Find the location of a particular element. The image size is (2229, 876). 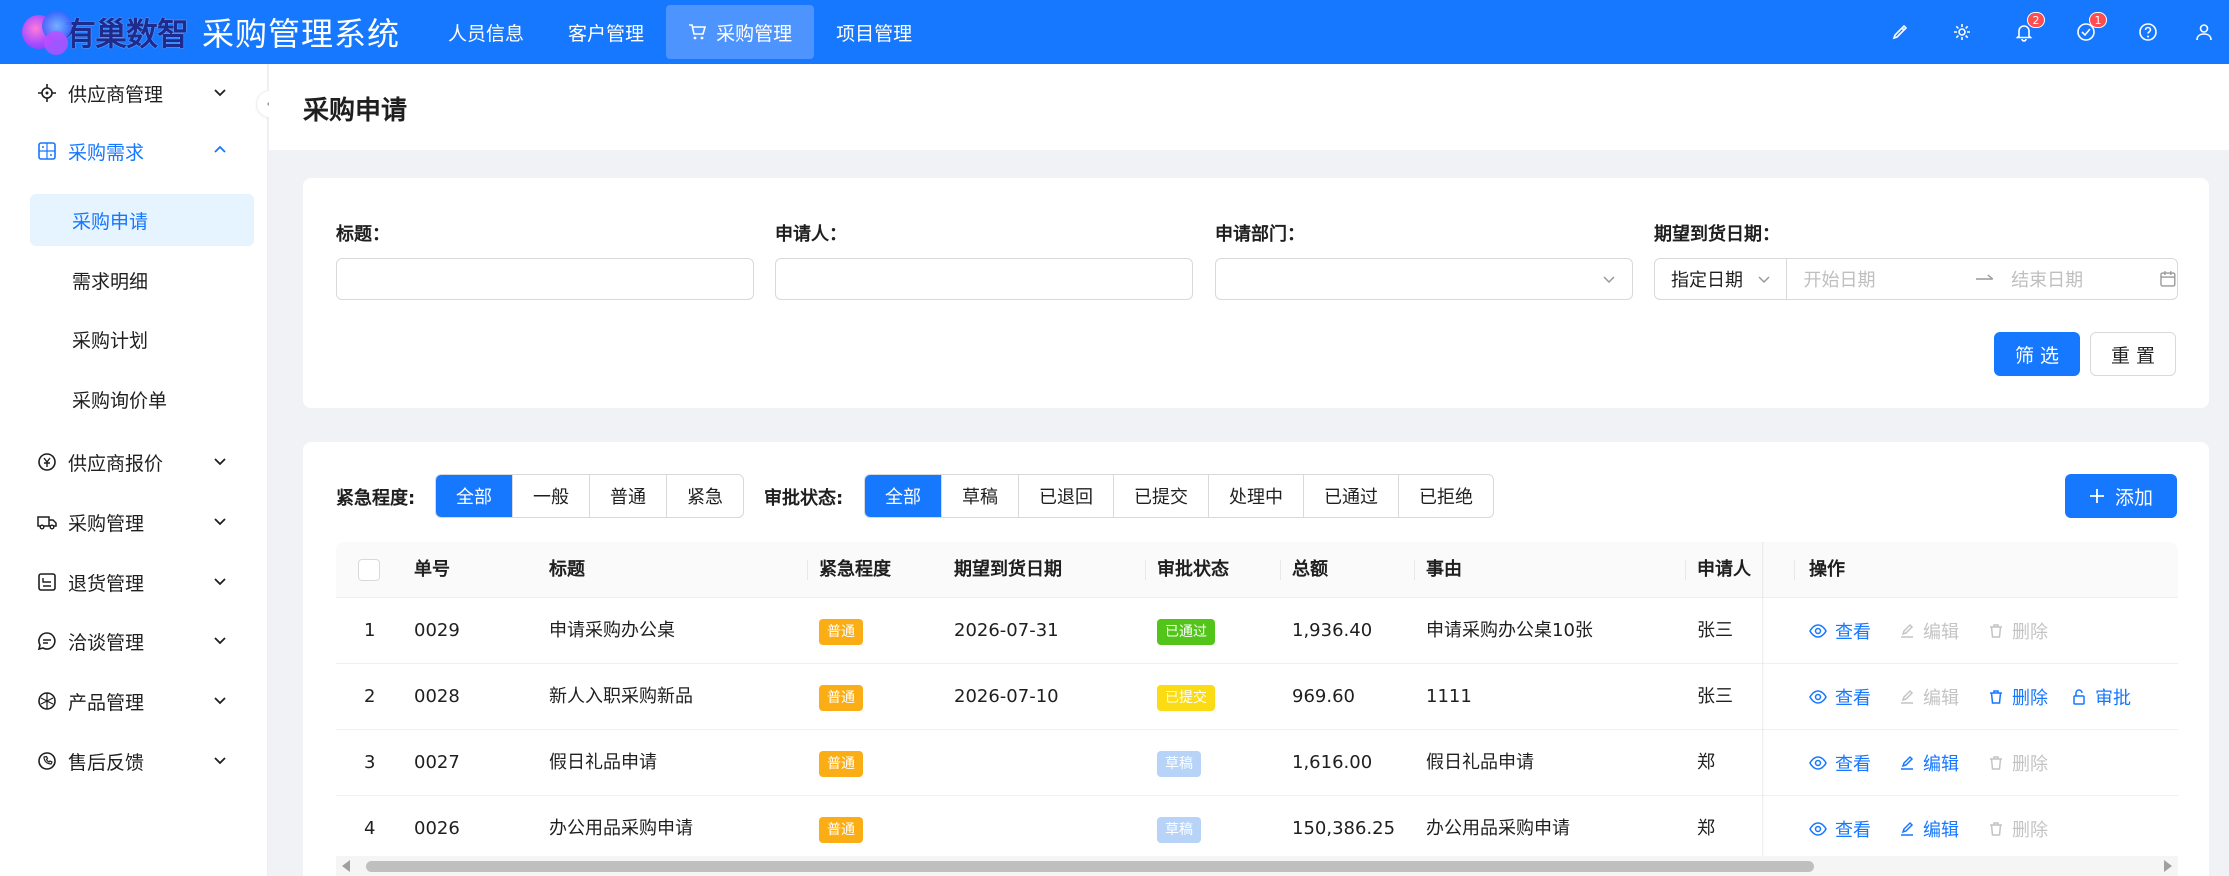

status-badge: 草稿 is located at coordinates (1179, 764).